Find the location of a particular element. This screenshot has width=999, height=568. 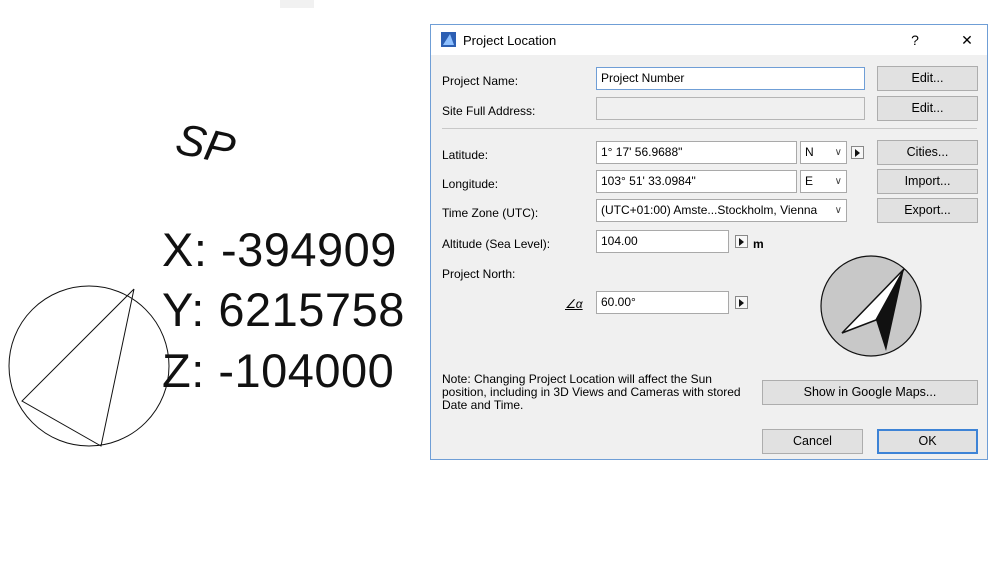

altitude-arrow-icon is located at coordinates (741, 241).